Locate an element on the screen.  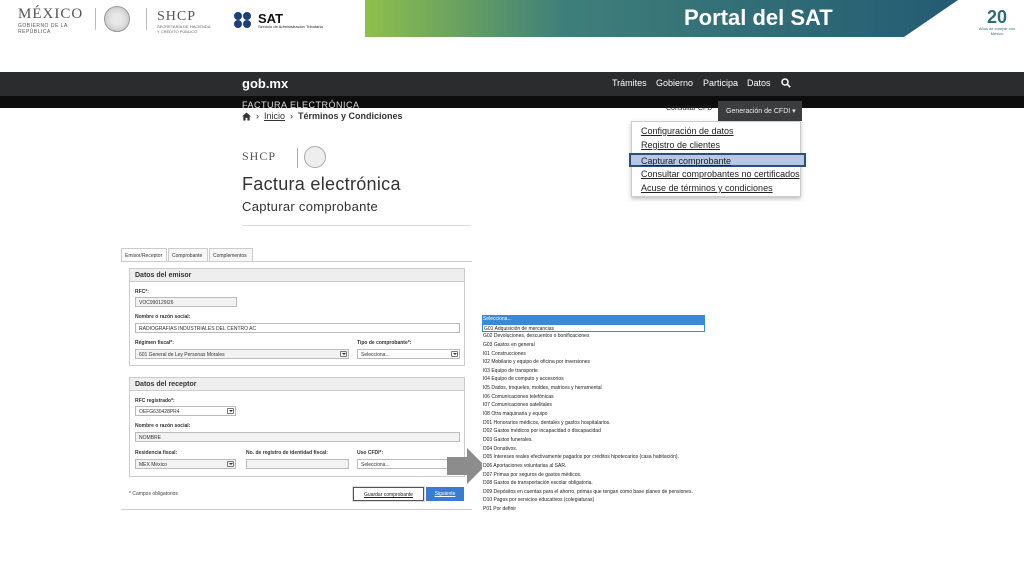
gobmx-brand-link: gob.mx is located at coordinates (265, 83).